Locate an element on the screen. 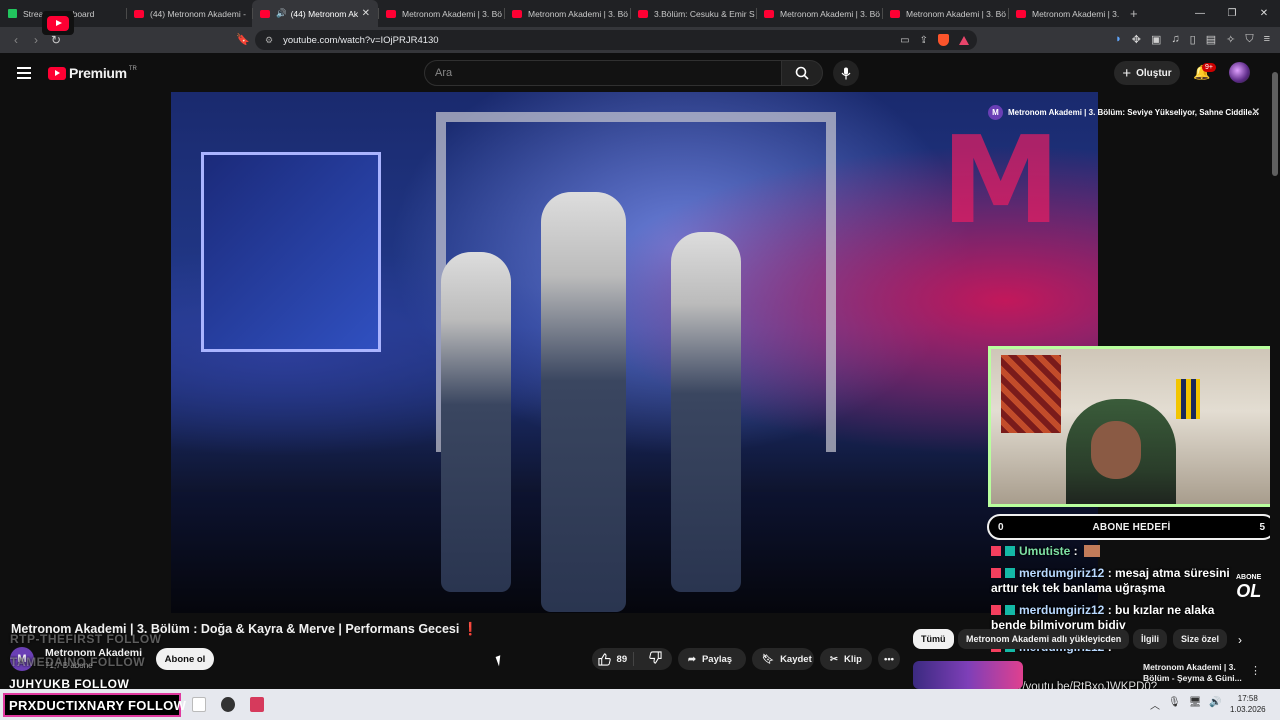 This screenshot has height=720, width=1280. obs-icon is located at coordinates (228, 704).